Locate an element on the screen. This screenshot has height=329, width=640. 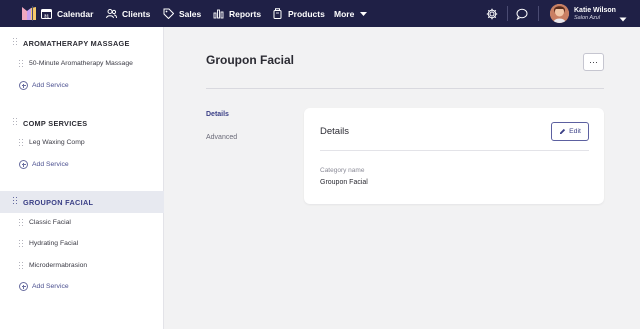
avatar is located at coordinates (559, 13).